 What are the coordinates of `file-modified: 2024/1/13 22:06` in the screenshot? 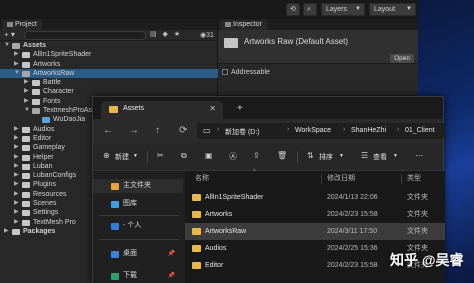 It's located at (352, 197).